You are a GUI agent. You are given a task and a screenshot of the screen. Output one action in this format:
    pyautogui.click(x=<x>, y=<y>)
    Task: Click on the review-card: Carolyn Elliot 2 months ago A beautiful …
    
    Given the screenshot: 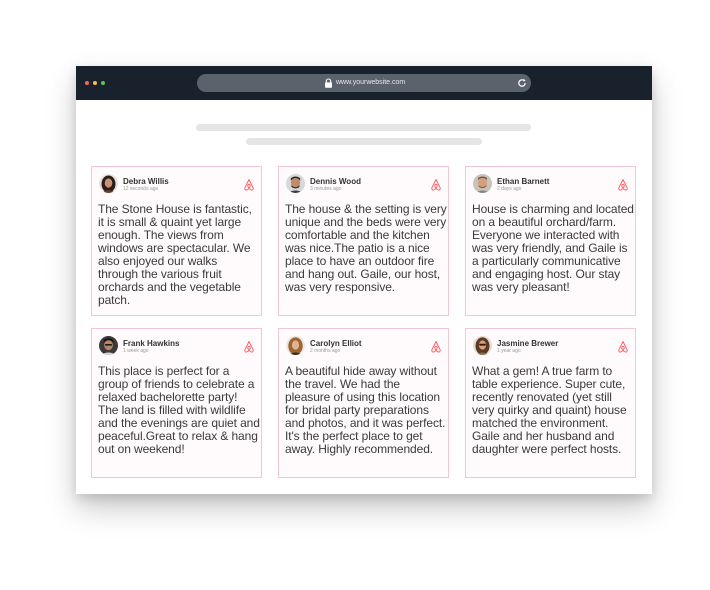 What is the action you would take?
    pyautogui.click(x=363, y=403)
    